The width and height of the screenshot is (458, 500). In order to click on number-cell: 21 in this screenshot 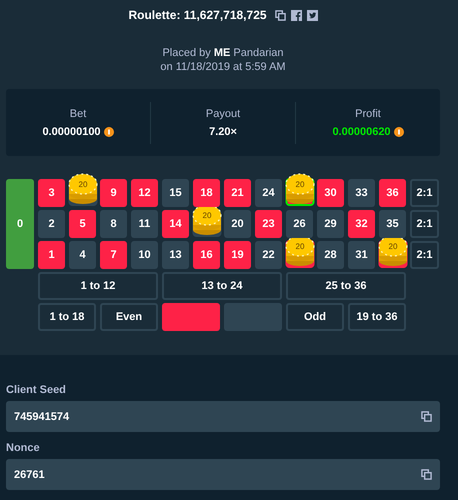, I will do `click(237, 193)`.